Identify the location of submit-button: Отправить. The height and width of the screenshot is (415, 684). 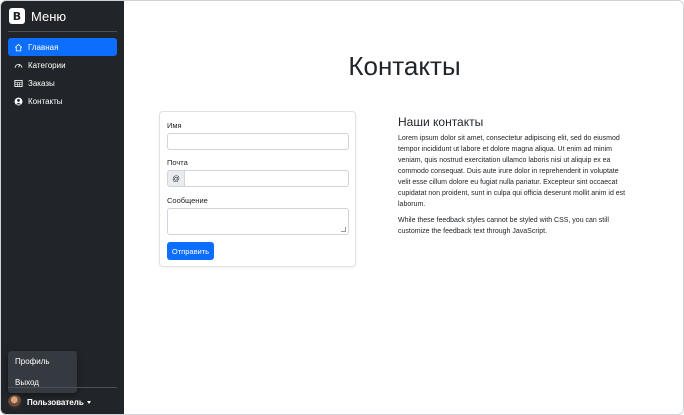
(190, 251).